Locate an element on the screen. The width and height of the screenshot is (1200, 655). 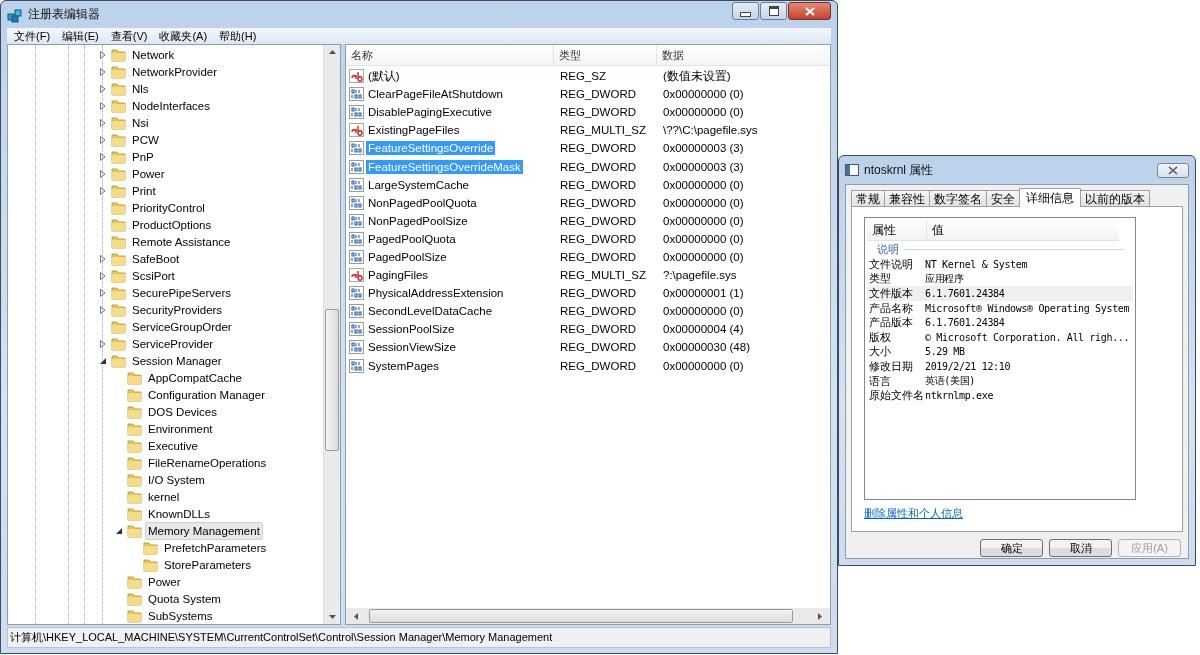
tab: 数字签名 is located at coordinates (958, 198).